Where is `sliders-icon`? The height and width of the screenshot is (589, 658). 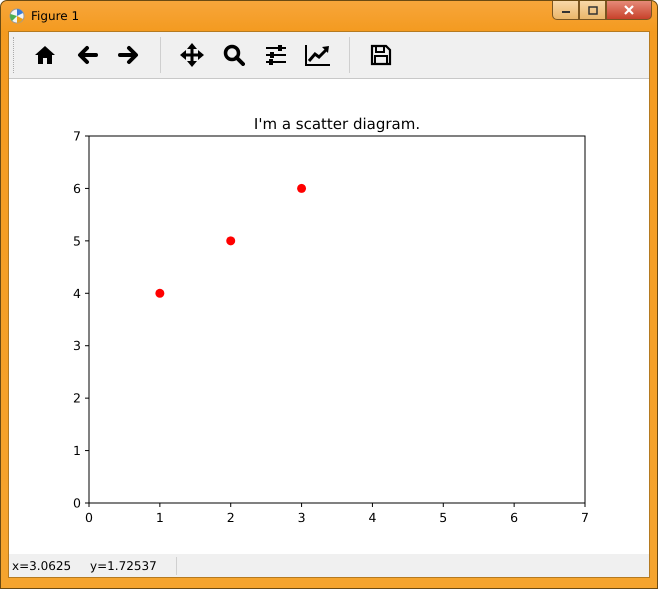
sliders-icon is located at coordinates (276, 55).